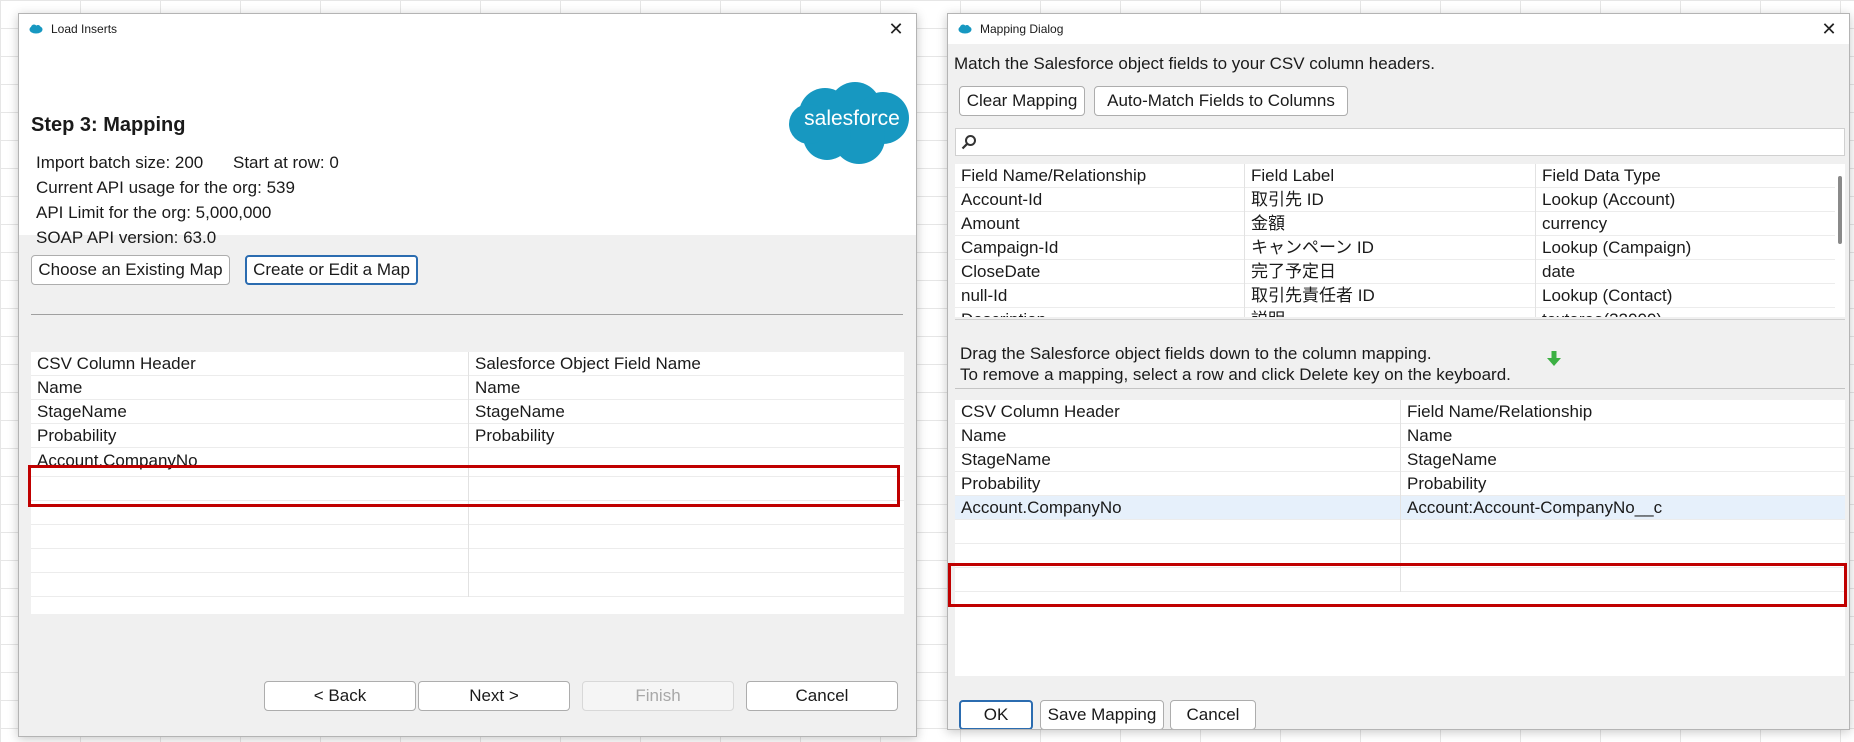  I want to click on mapping-dialog-titlebar: Mapping Dialog ✕, so click(1398, 29).